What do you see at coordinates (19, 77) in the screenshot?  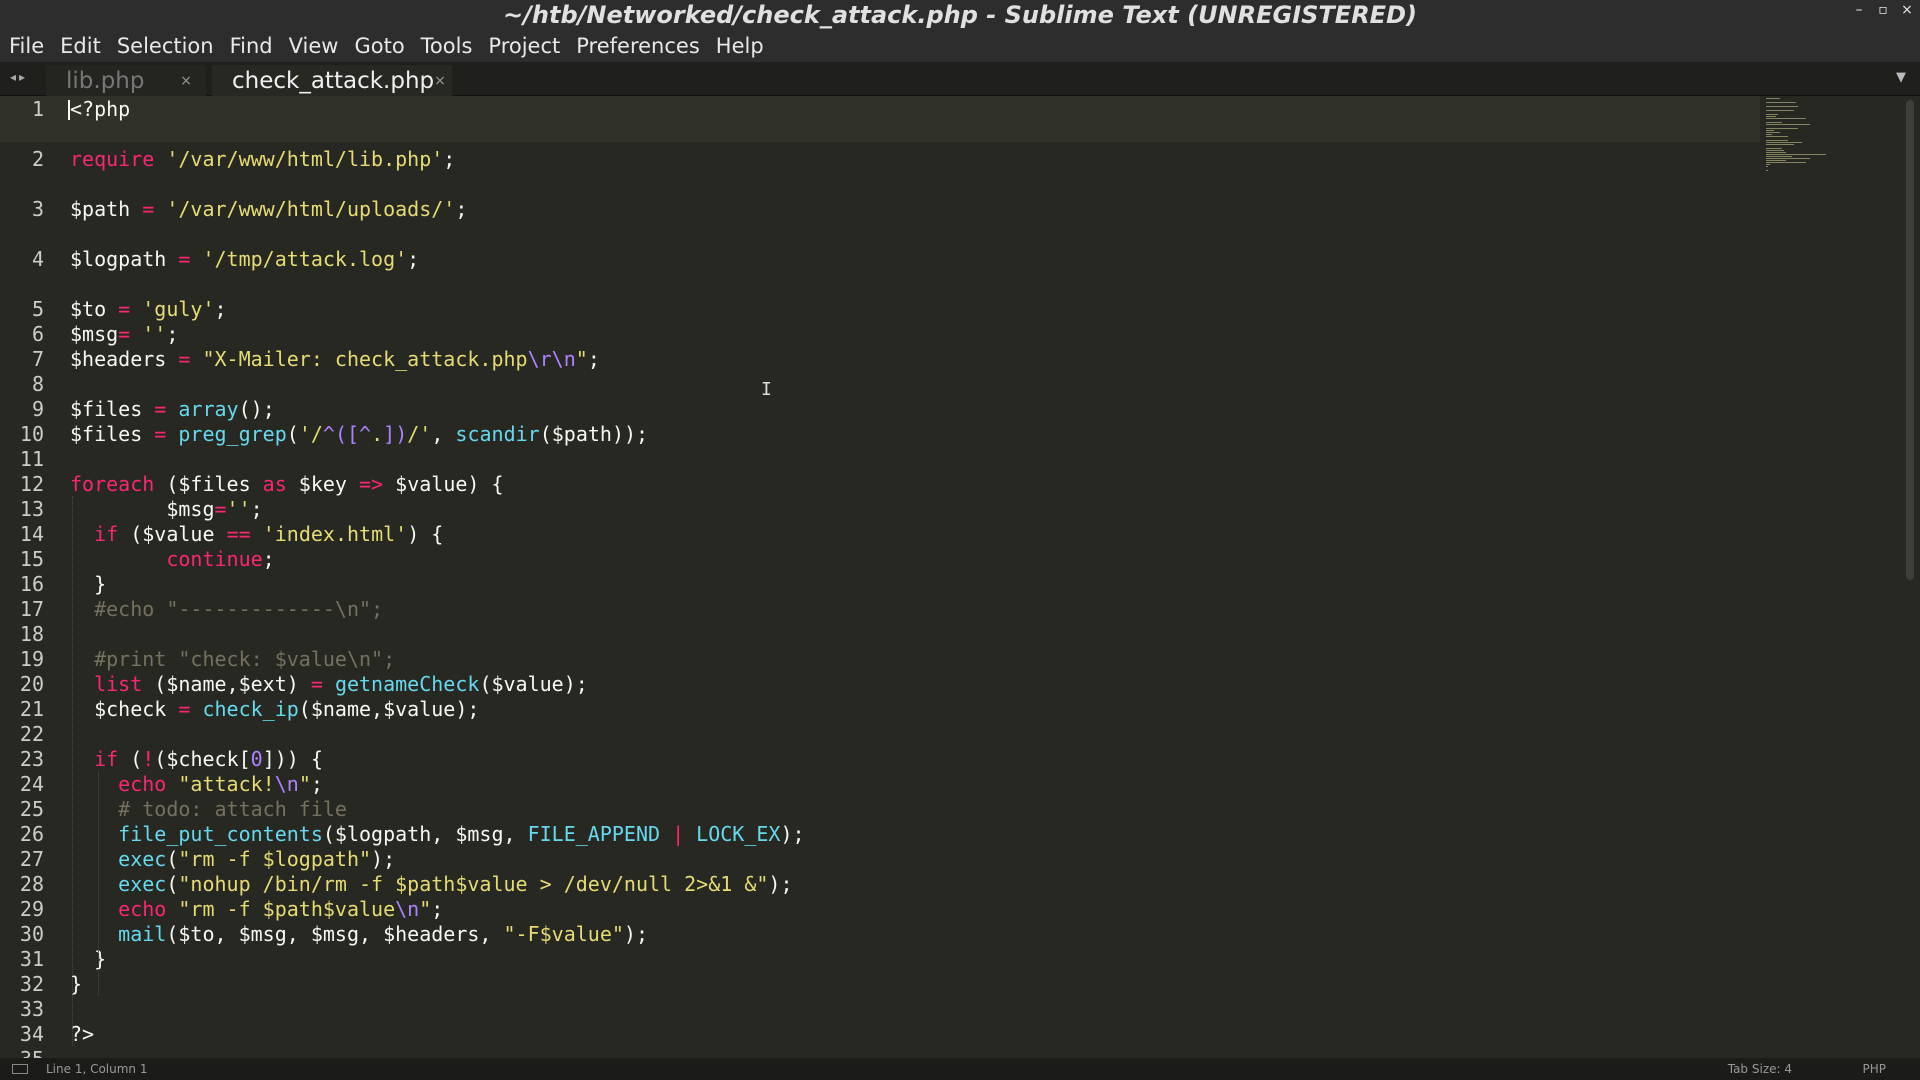 I see `tab-nav-arrows-icon: ◂▸` at bounding box center [19, 77].